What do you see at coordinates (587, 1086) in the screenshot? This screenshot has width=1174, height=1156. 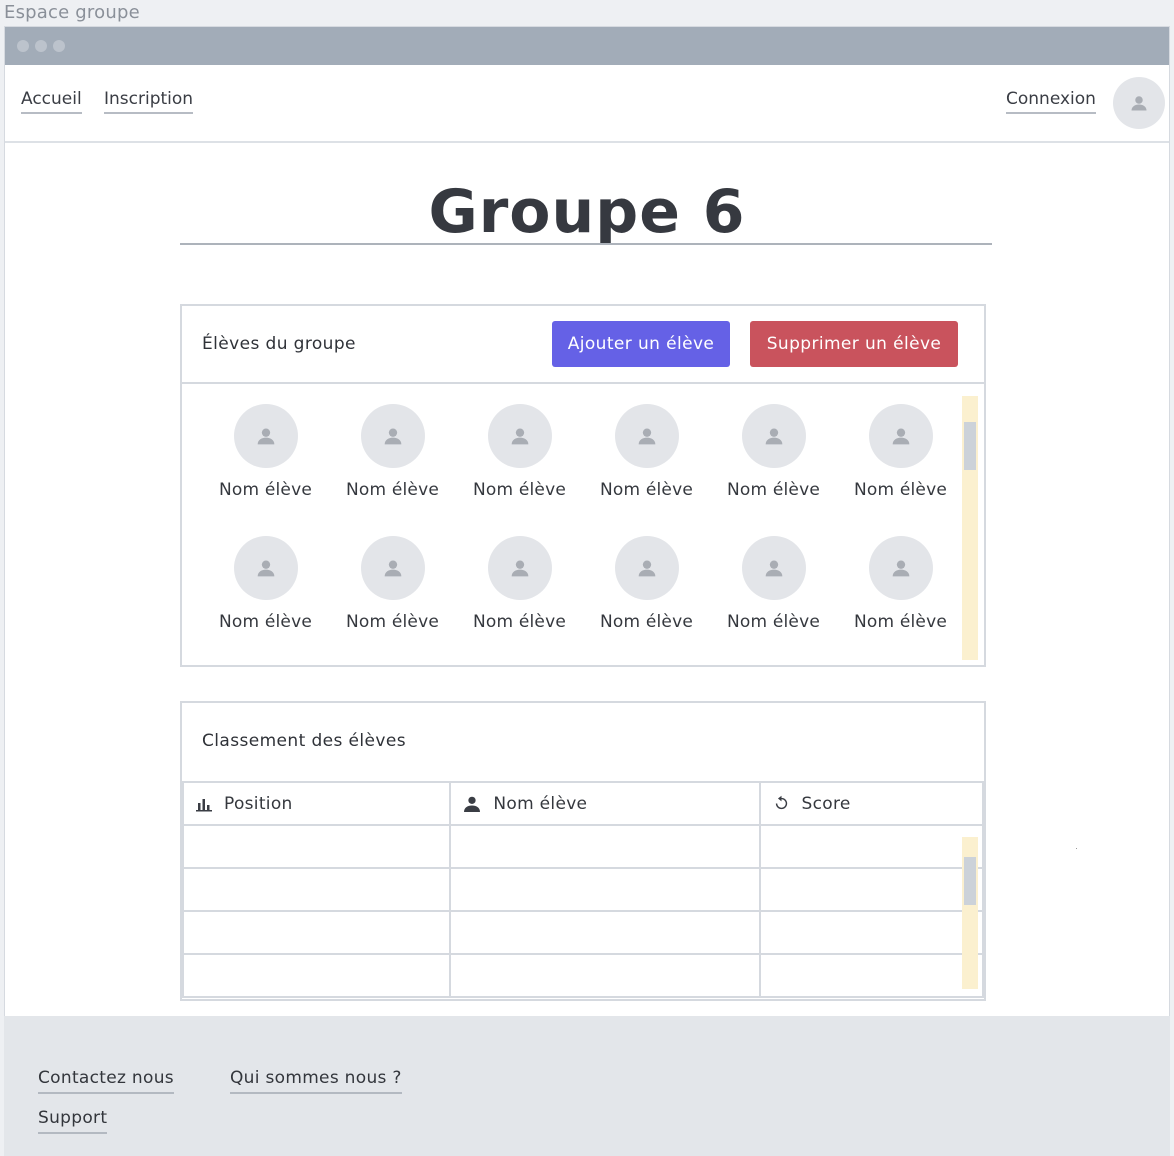 I see `page-footer: Contactez nous Qui sommes nous ? Support` at bounding box center [587, 1086].